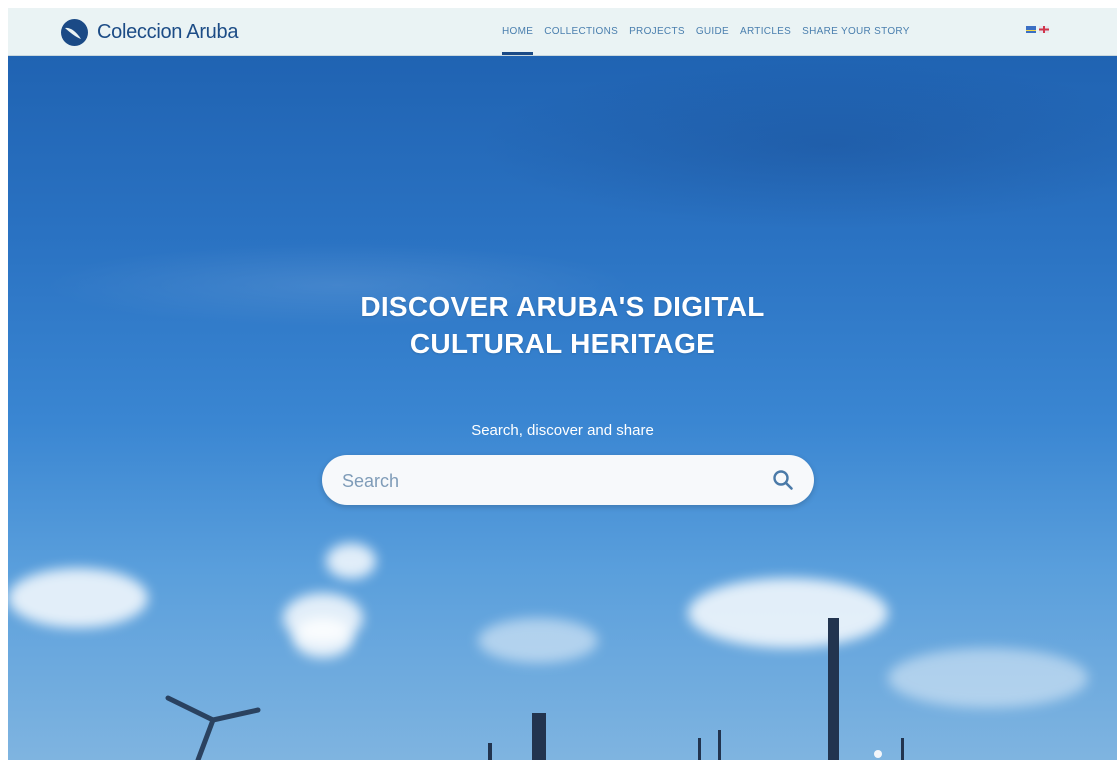 This screenshot has width=1117, height=760. Describe the element at coordinates (1044, 29) in the screenshot. I see `uk-flag-icon` at that location.